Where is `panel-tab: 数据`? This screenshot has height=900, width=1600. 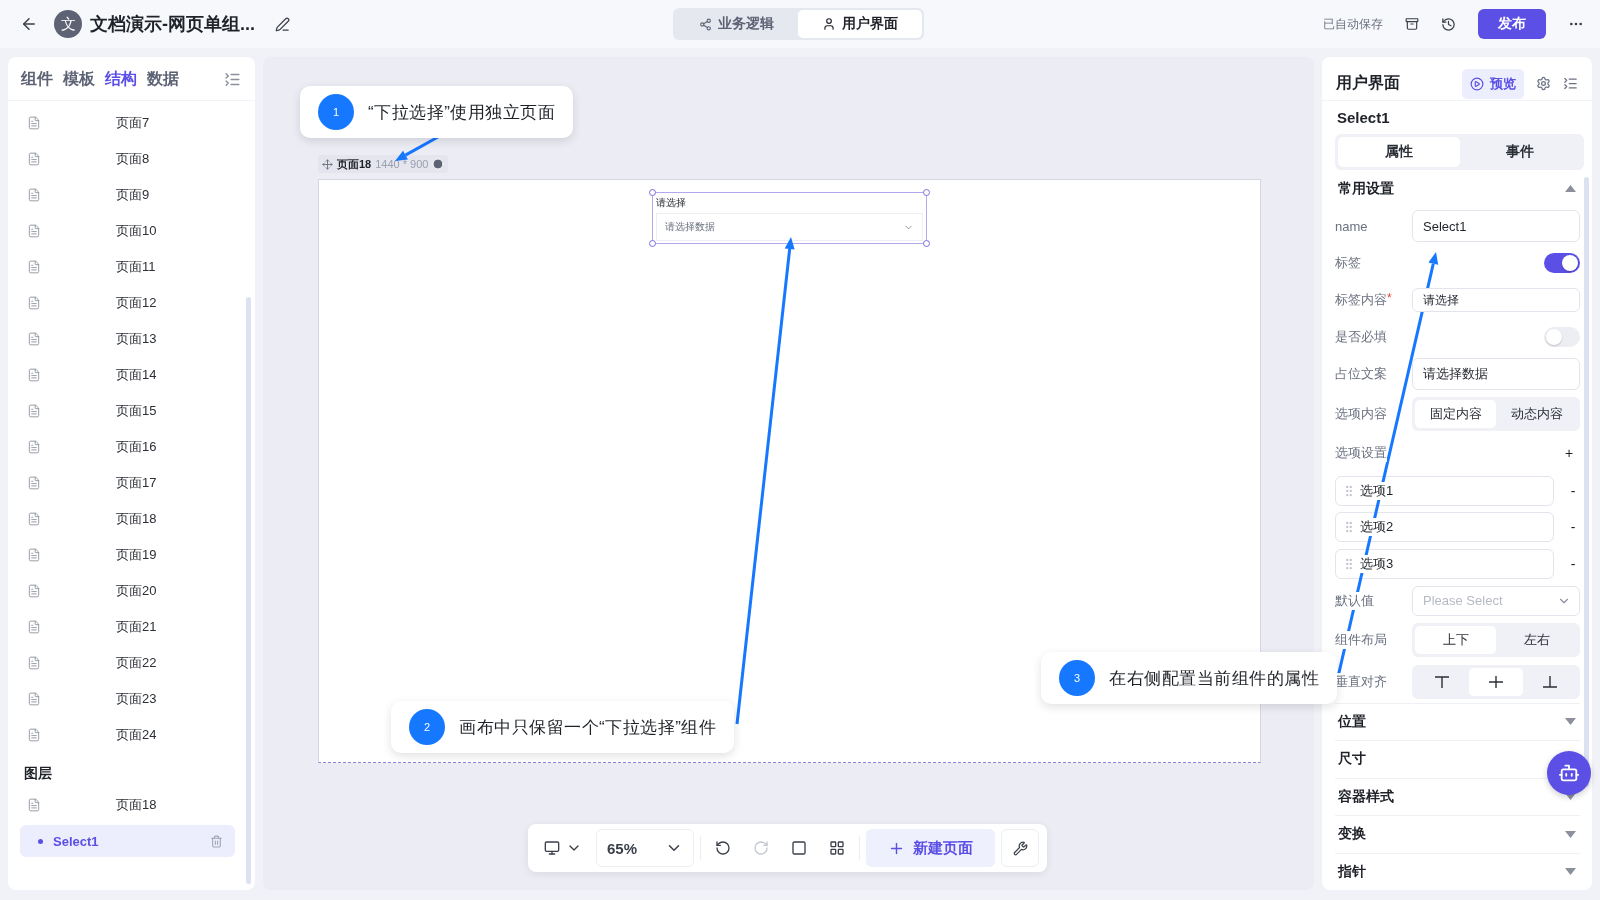
panel-tab: 数据 is located at coordinates (163, 79).